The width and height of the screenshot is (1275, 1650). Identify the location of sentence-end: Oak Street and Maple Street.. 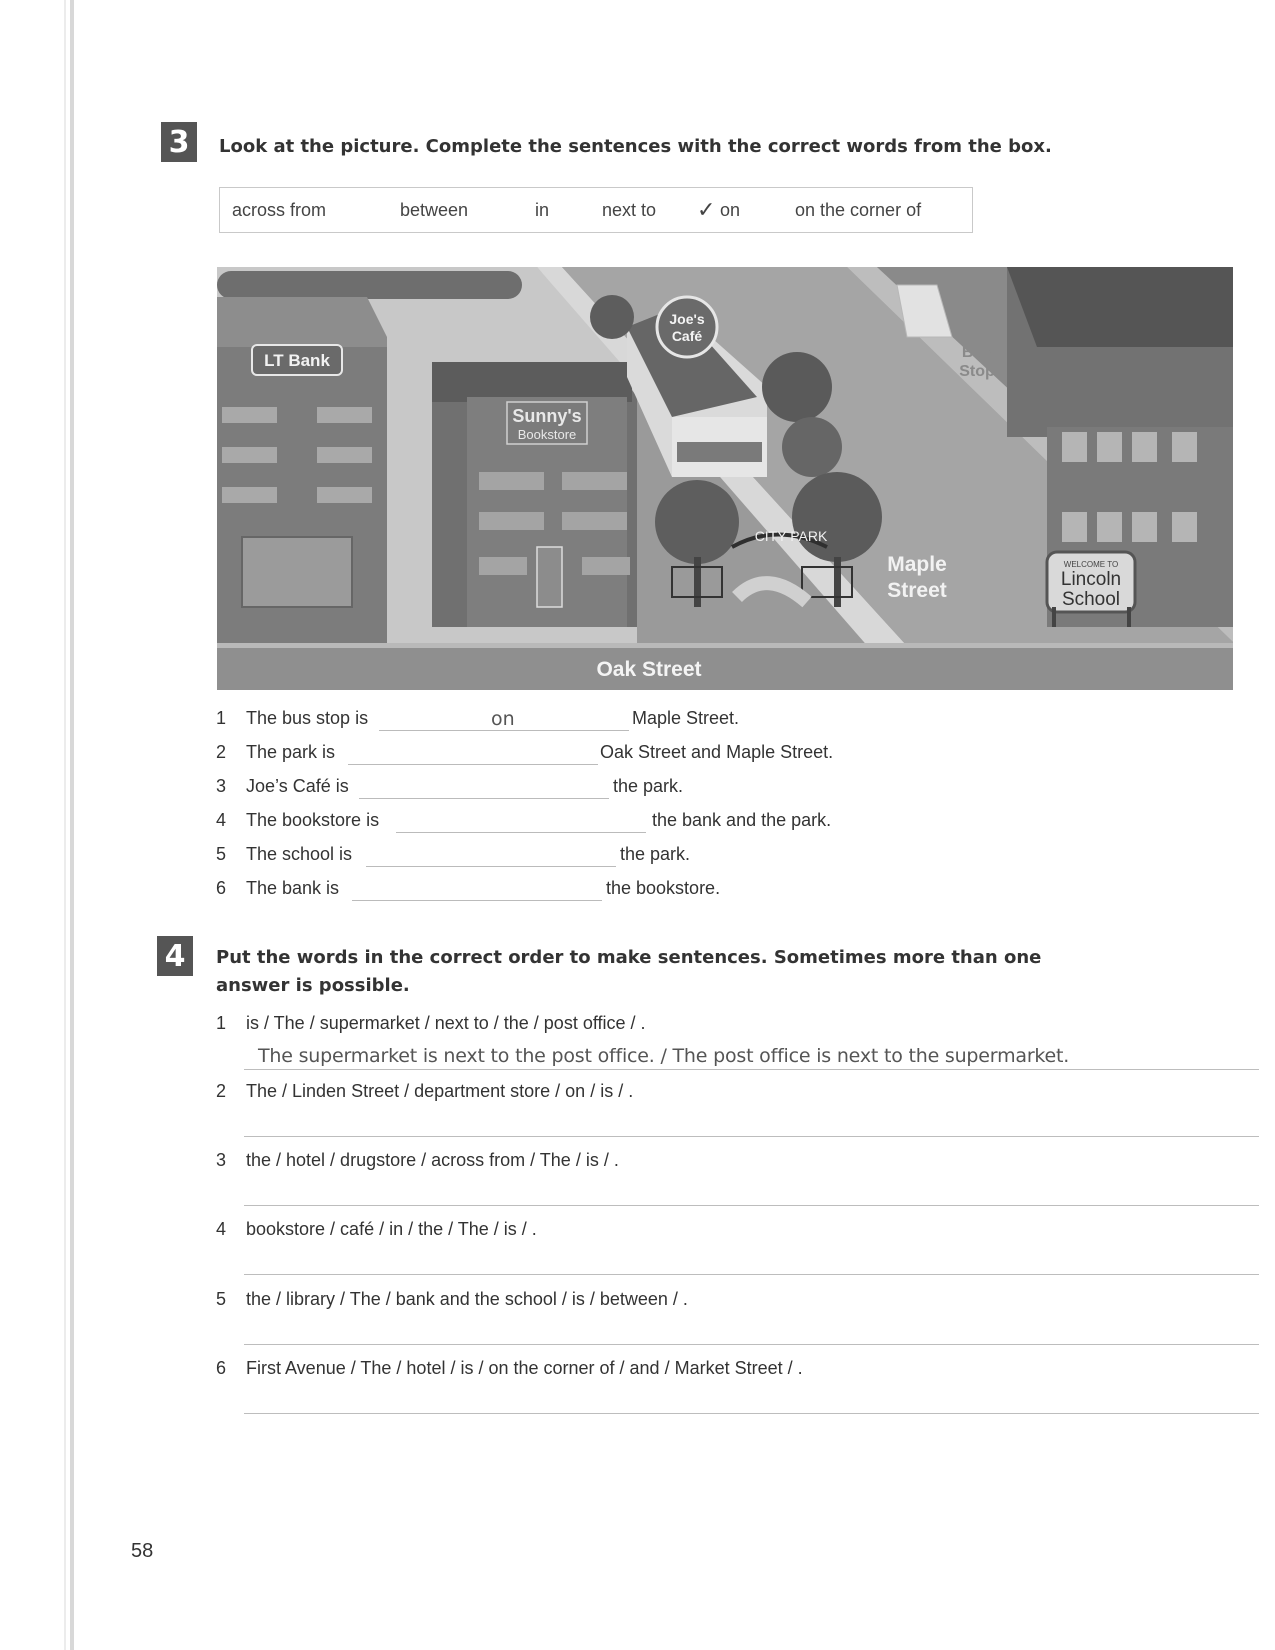
(717, 752).